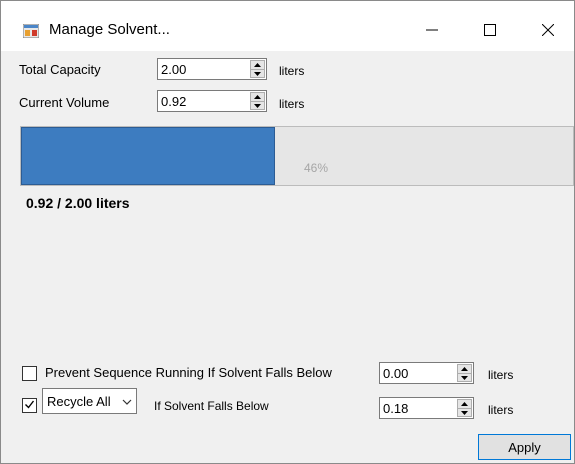 Image resolution: width=575 pixels, height=464 pixels. I want to click on app-icon, so click(31, 31).